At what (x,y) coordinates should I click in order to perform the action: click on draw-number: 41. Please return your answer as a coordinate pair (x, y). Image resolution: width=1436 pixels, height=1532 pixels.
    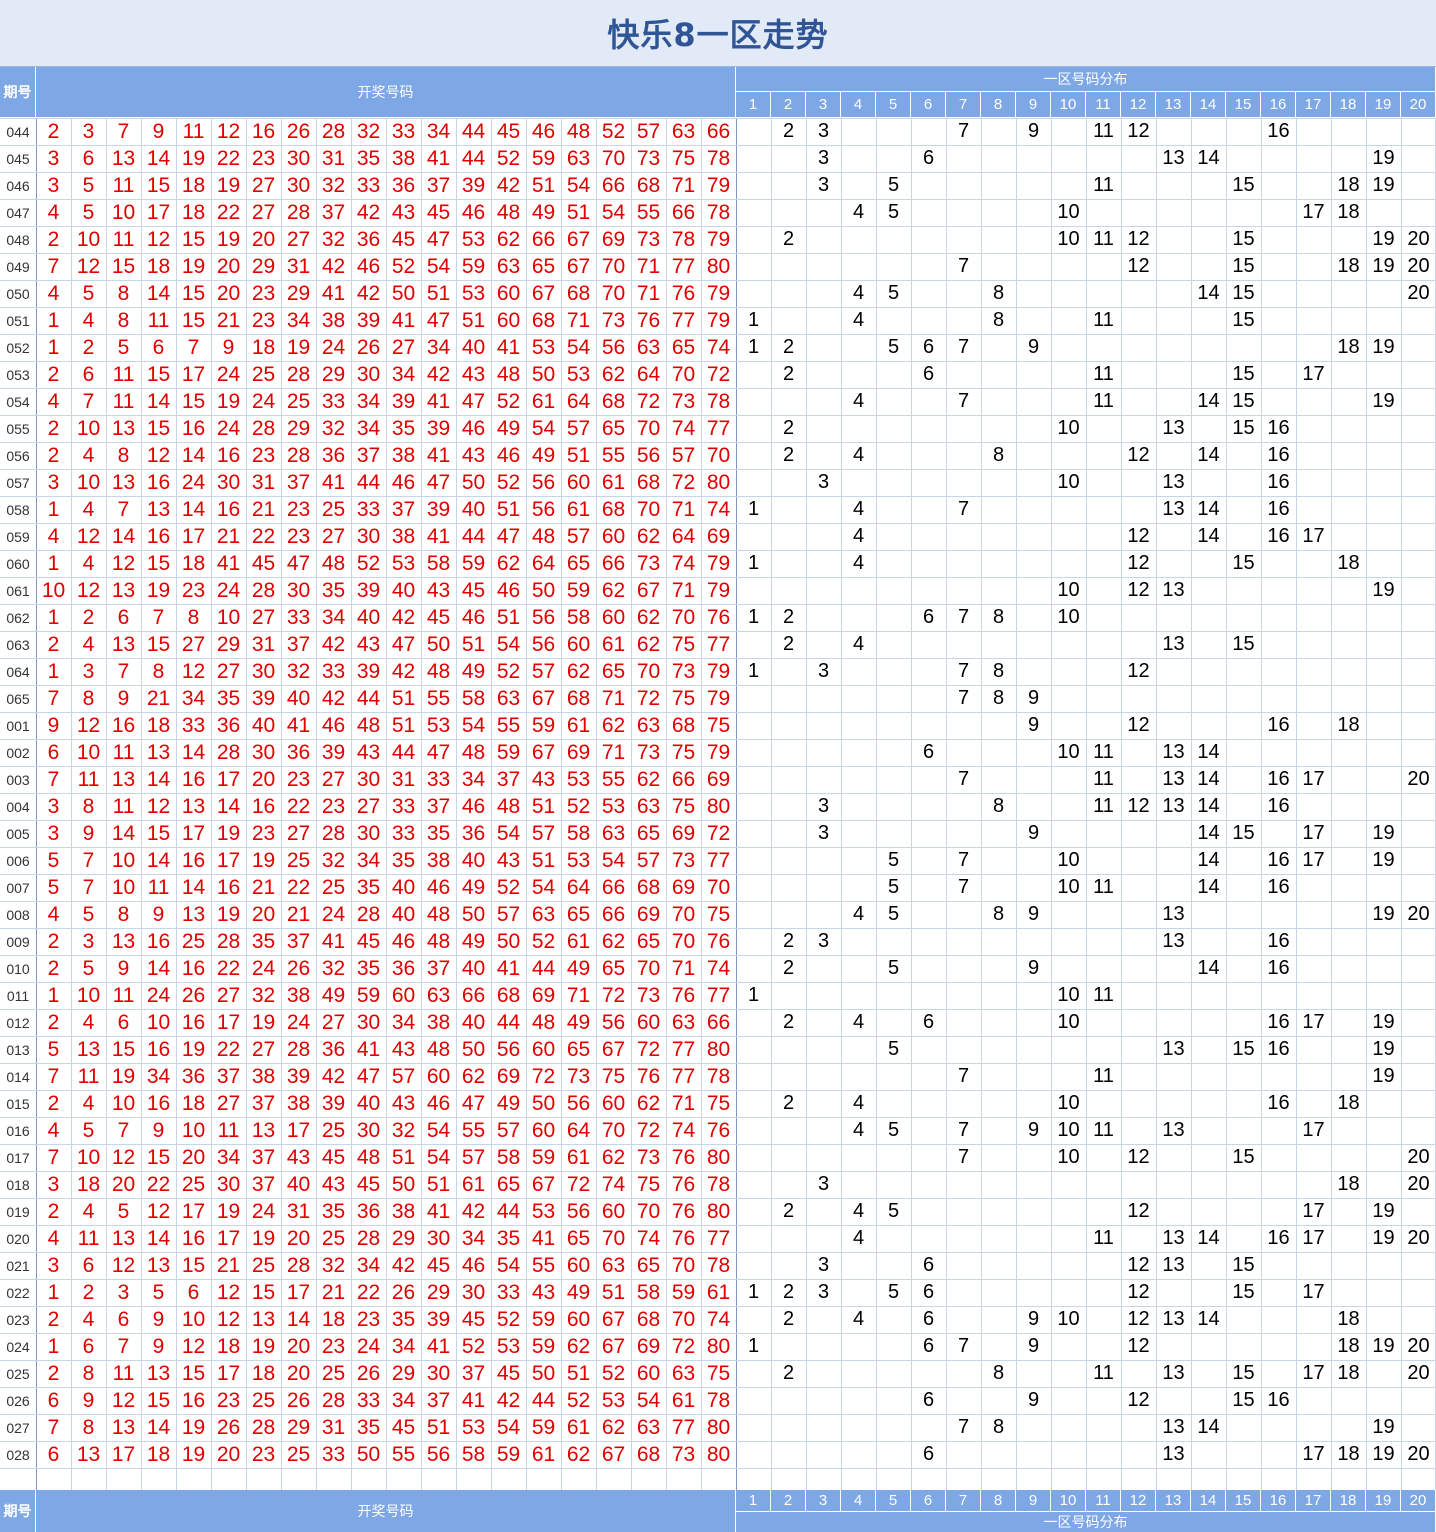
    Looking at the image, I should click on (438, 401).